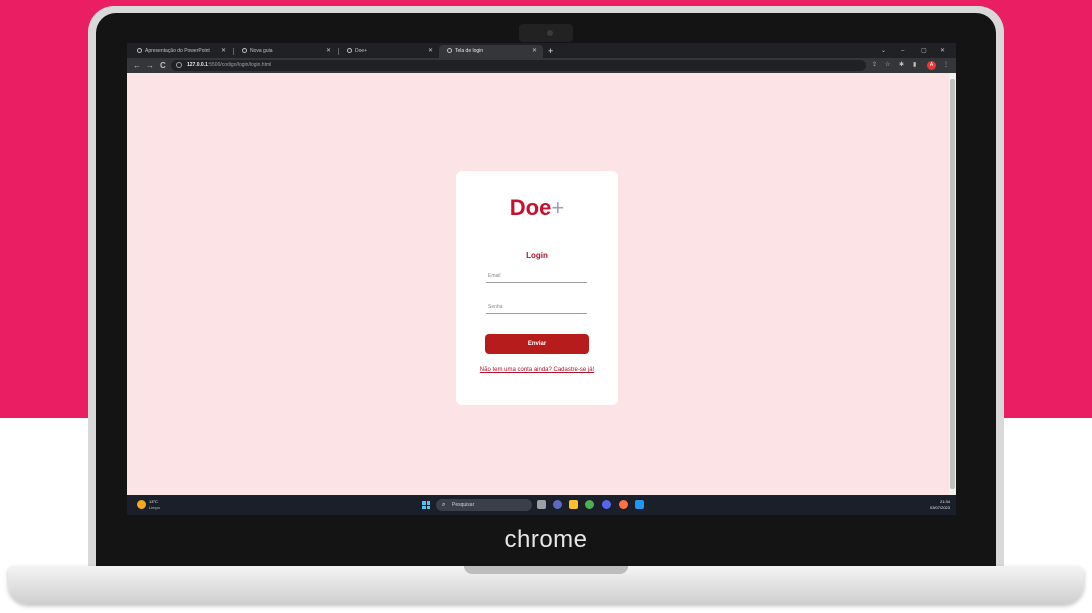 Image resolution: width=1092 pixels, height=613 pixels. I want to click on close-window-button: ✕, so click(942, 51).